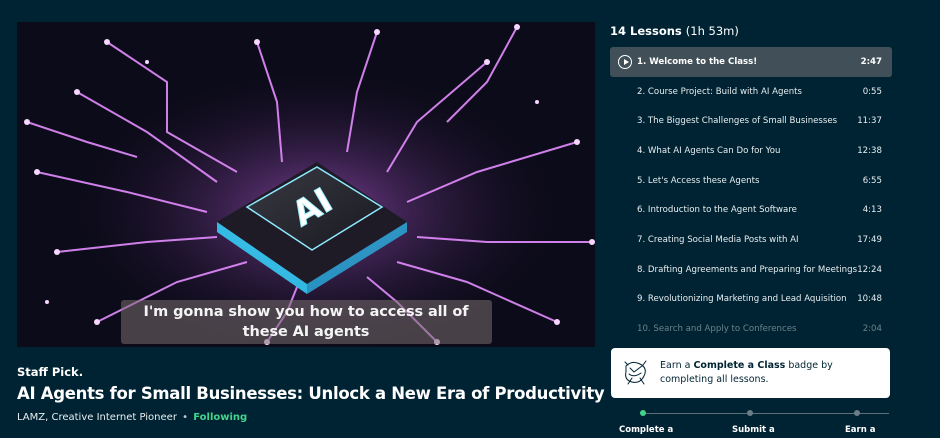 This screenshot has width=940, height=438. What do you see at coordinates (709, 150) in the screenshot?
I see `lesson-title: 4. What AI Agents Can Do for You` at bounding box center [709, 150].